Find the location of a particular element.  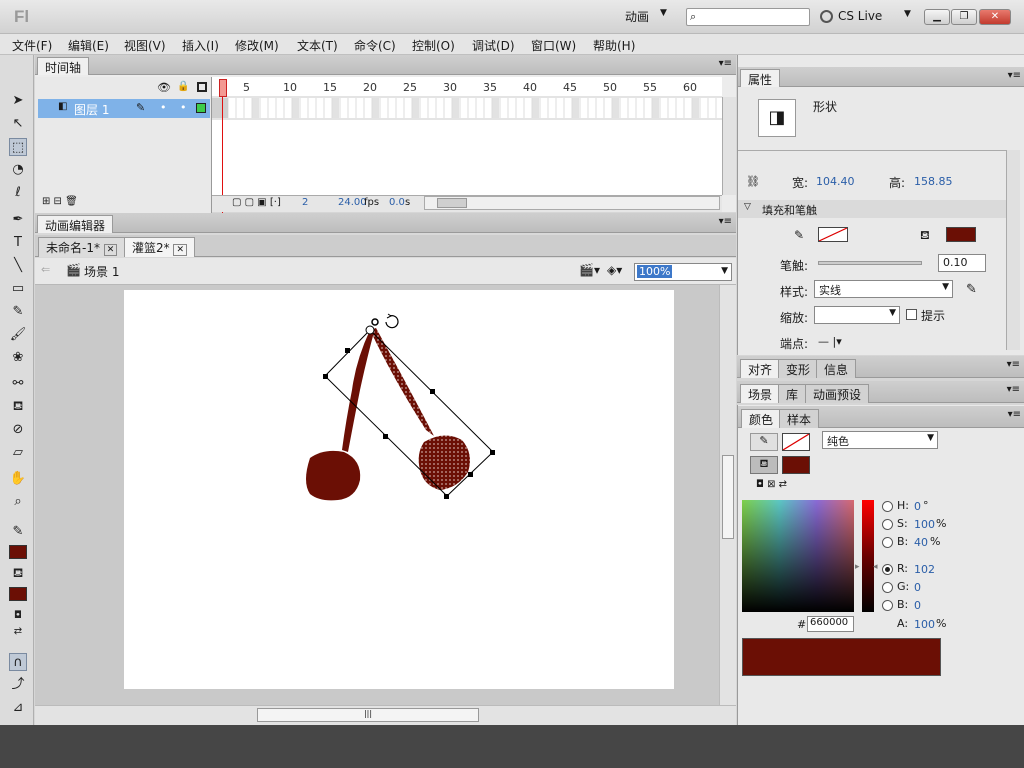

scene-name: 场景 1 is located at coordinates (101, 271).